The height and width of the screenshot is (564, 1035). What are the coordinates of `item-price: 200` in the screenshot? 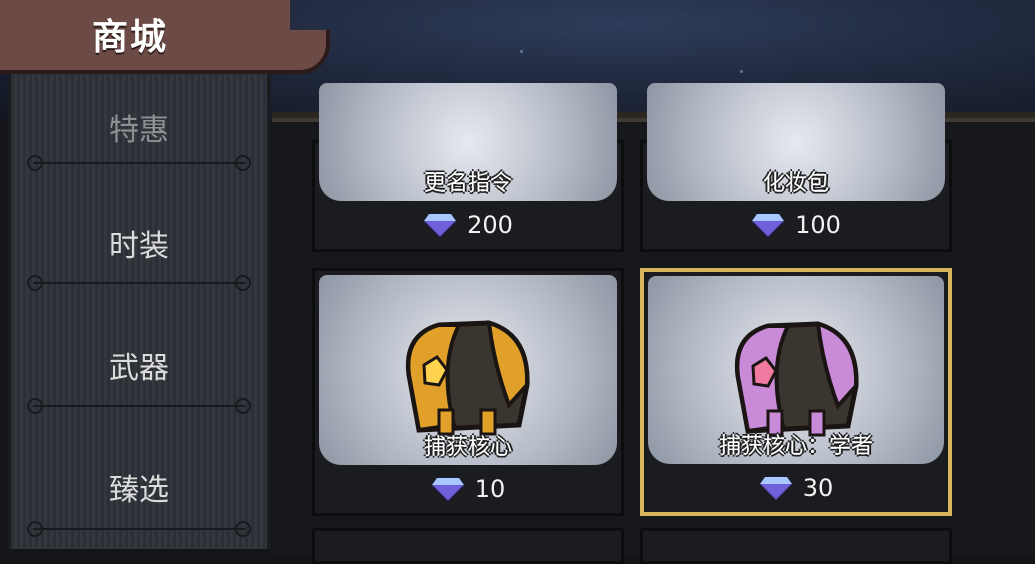 It's located at (468, 225).